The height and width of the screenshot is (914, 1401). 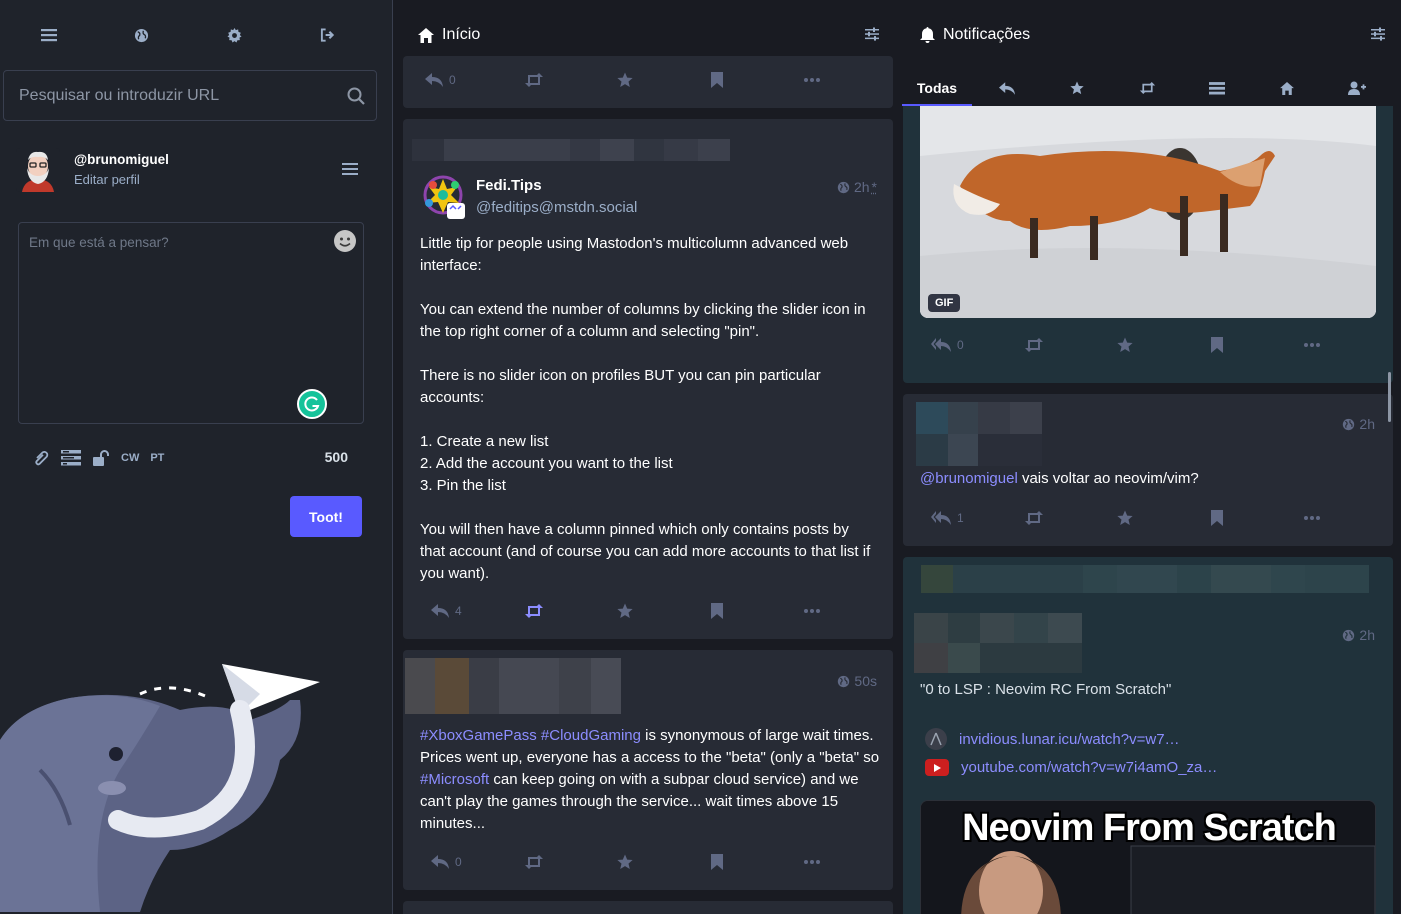 What do you see at coordinates (1217, 88) in the screenshot?
I see `tab-polls` at bounding box center [1217, 88].